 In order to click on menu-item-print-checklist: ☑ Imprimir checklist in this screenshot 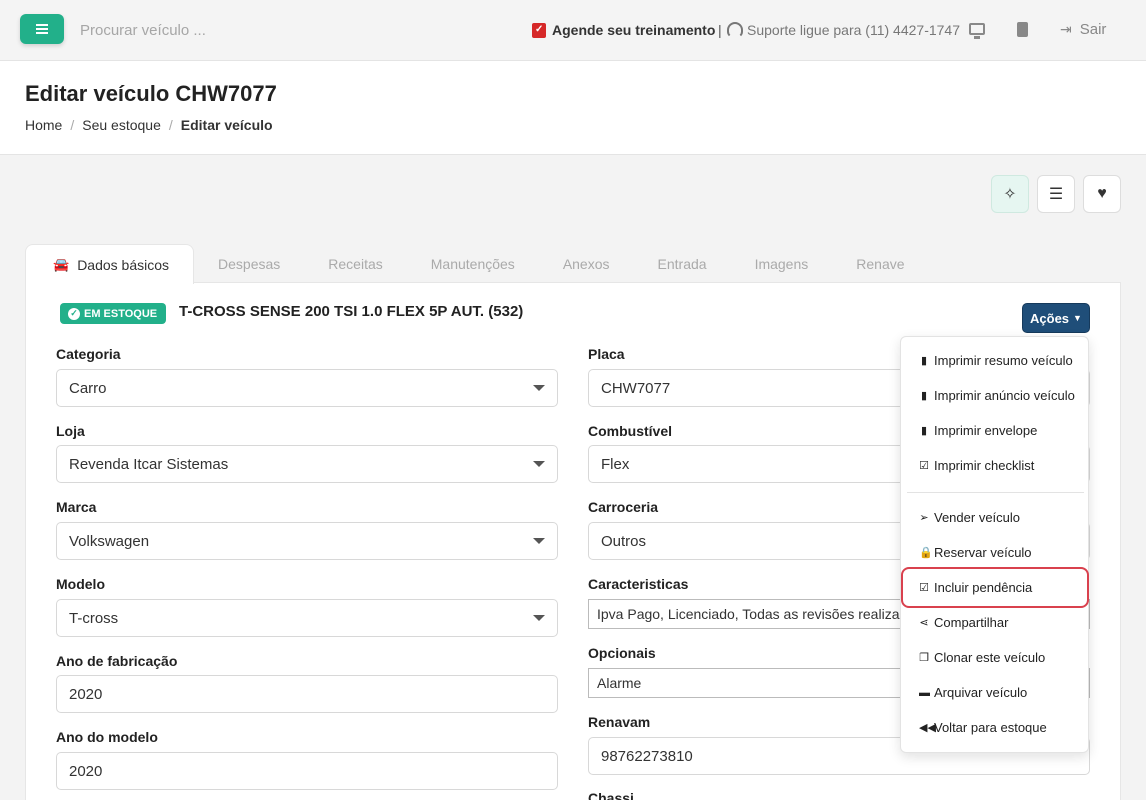, I will do `click(976, 465)`.